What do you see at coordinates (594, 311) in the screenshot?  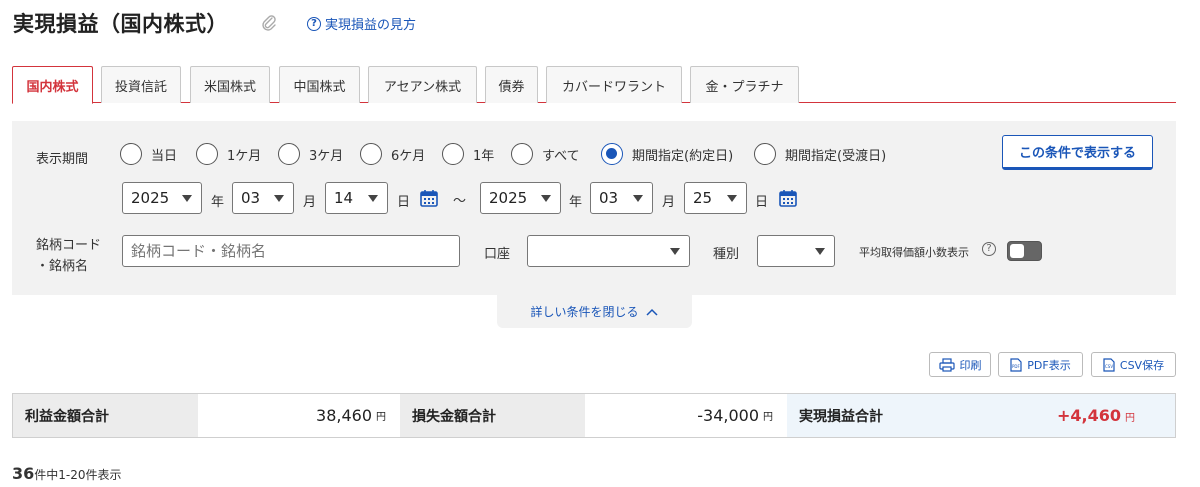 I see `collapse-conditions-button: 詳しい条件を閉じる` at bounding box center [594, 311].